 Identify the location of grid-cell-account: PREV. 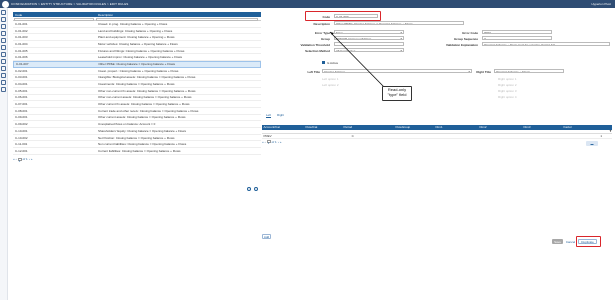
(267, 135).